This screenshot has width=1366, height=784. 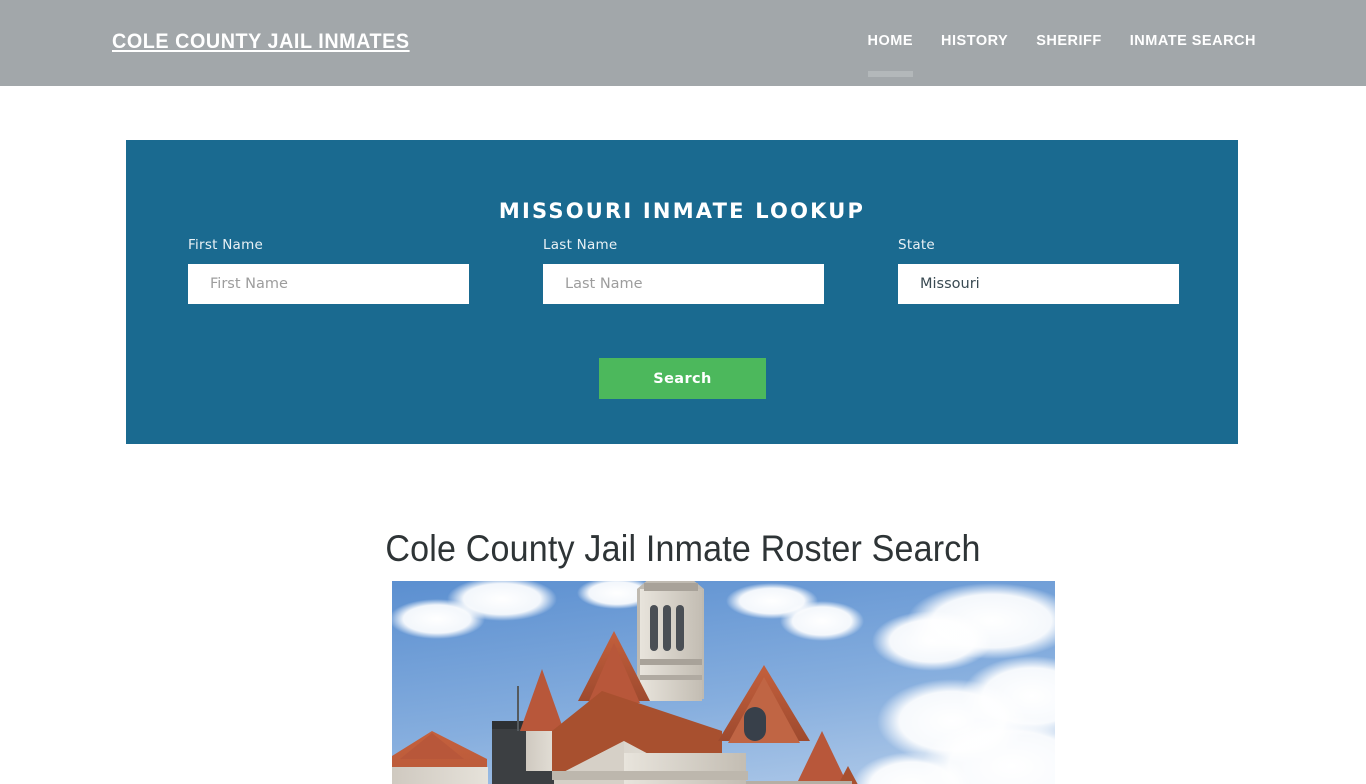 I want to click on first-name-field-group: First Name, so click(x=328, y=270).